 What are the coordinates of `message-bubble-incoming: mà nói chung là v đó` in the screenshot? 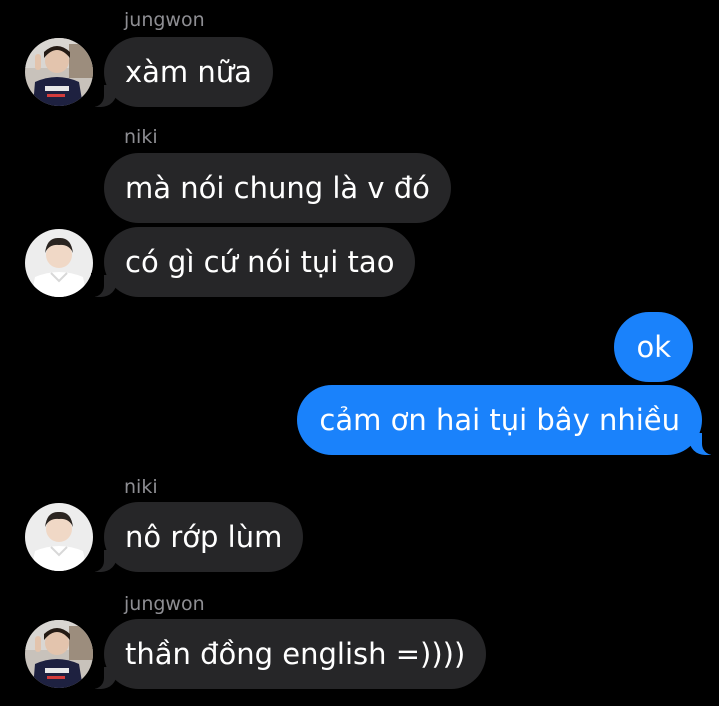 It's located at (277, 188).